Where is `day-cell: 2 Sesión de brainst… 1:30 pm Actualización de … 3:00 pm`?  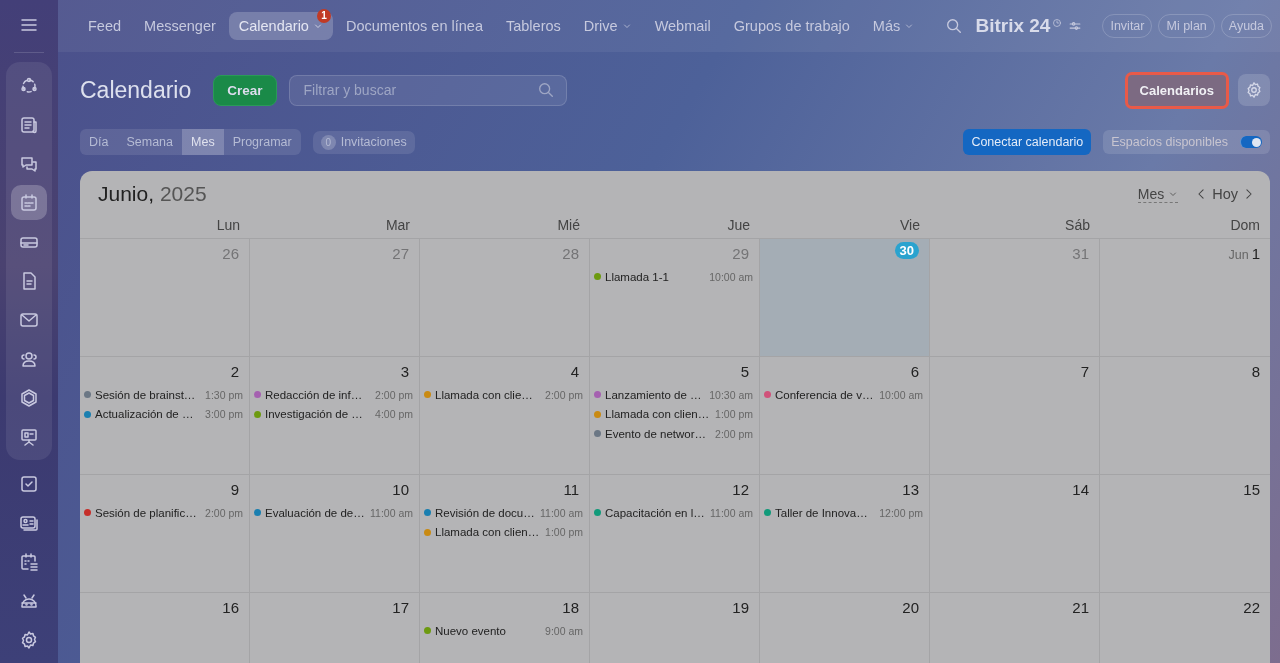
day-cell: 2 Sesión de brainst… 1:30 pm Actualización de … 3:00 pm is located at coordinates (165, 416).